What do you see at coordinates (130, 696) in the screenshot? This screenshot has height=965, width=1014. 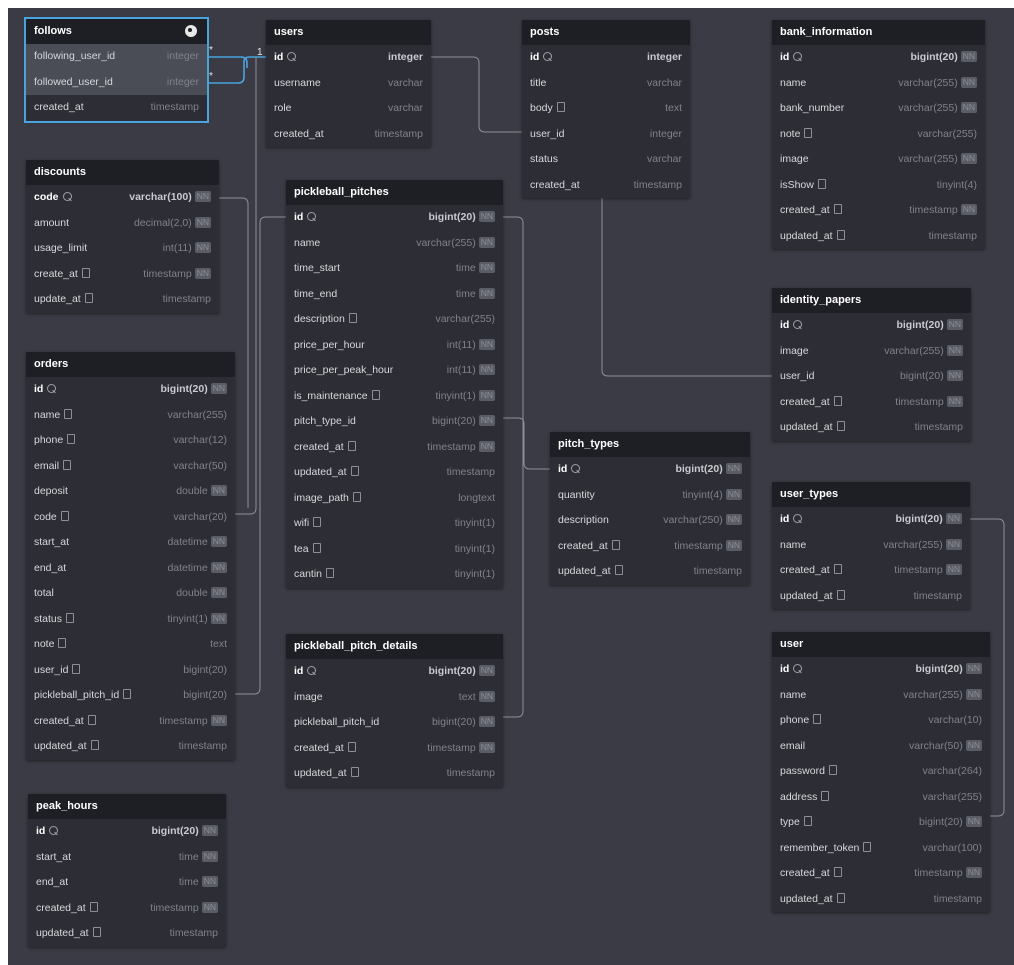 I see `field-row: pickleball_pitch_id bigint(20)` at bounding box center [130, 696].